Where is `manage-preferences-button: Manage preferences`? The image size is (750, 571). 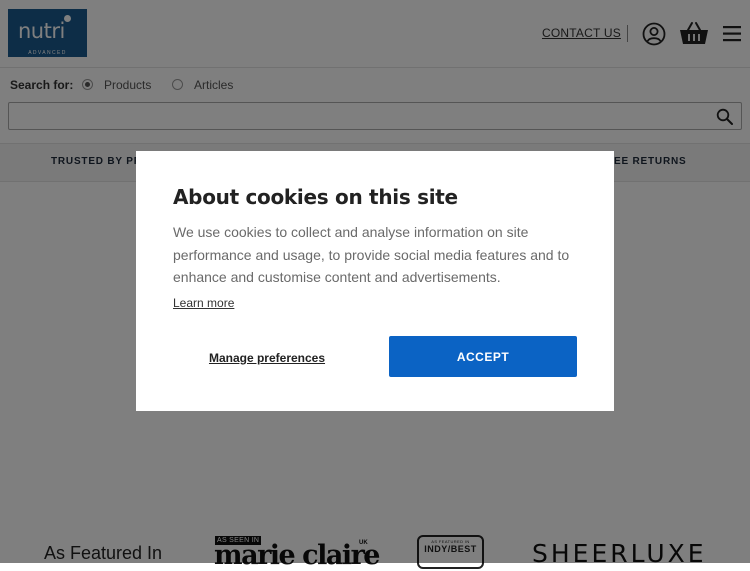
manage-preferences-button: Manage preferences is located at coordinates (267, 358).